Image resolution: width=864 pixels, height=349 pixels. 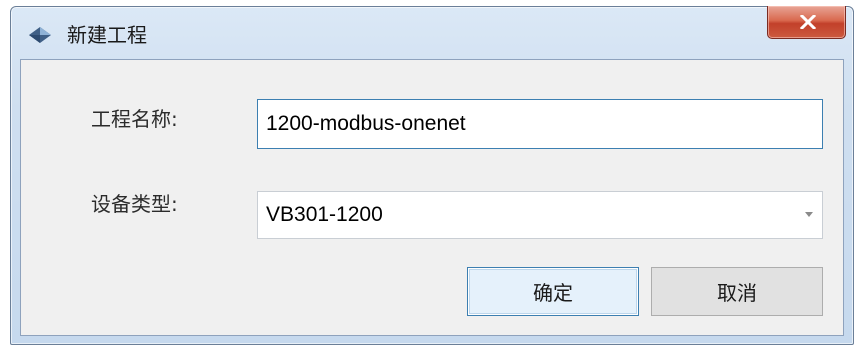 What do you see at coordinates (737, 291) in the screenshot?
I see `cancel-button: 取消` at bounding box center [737, 291].